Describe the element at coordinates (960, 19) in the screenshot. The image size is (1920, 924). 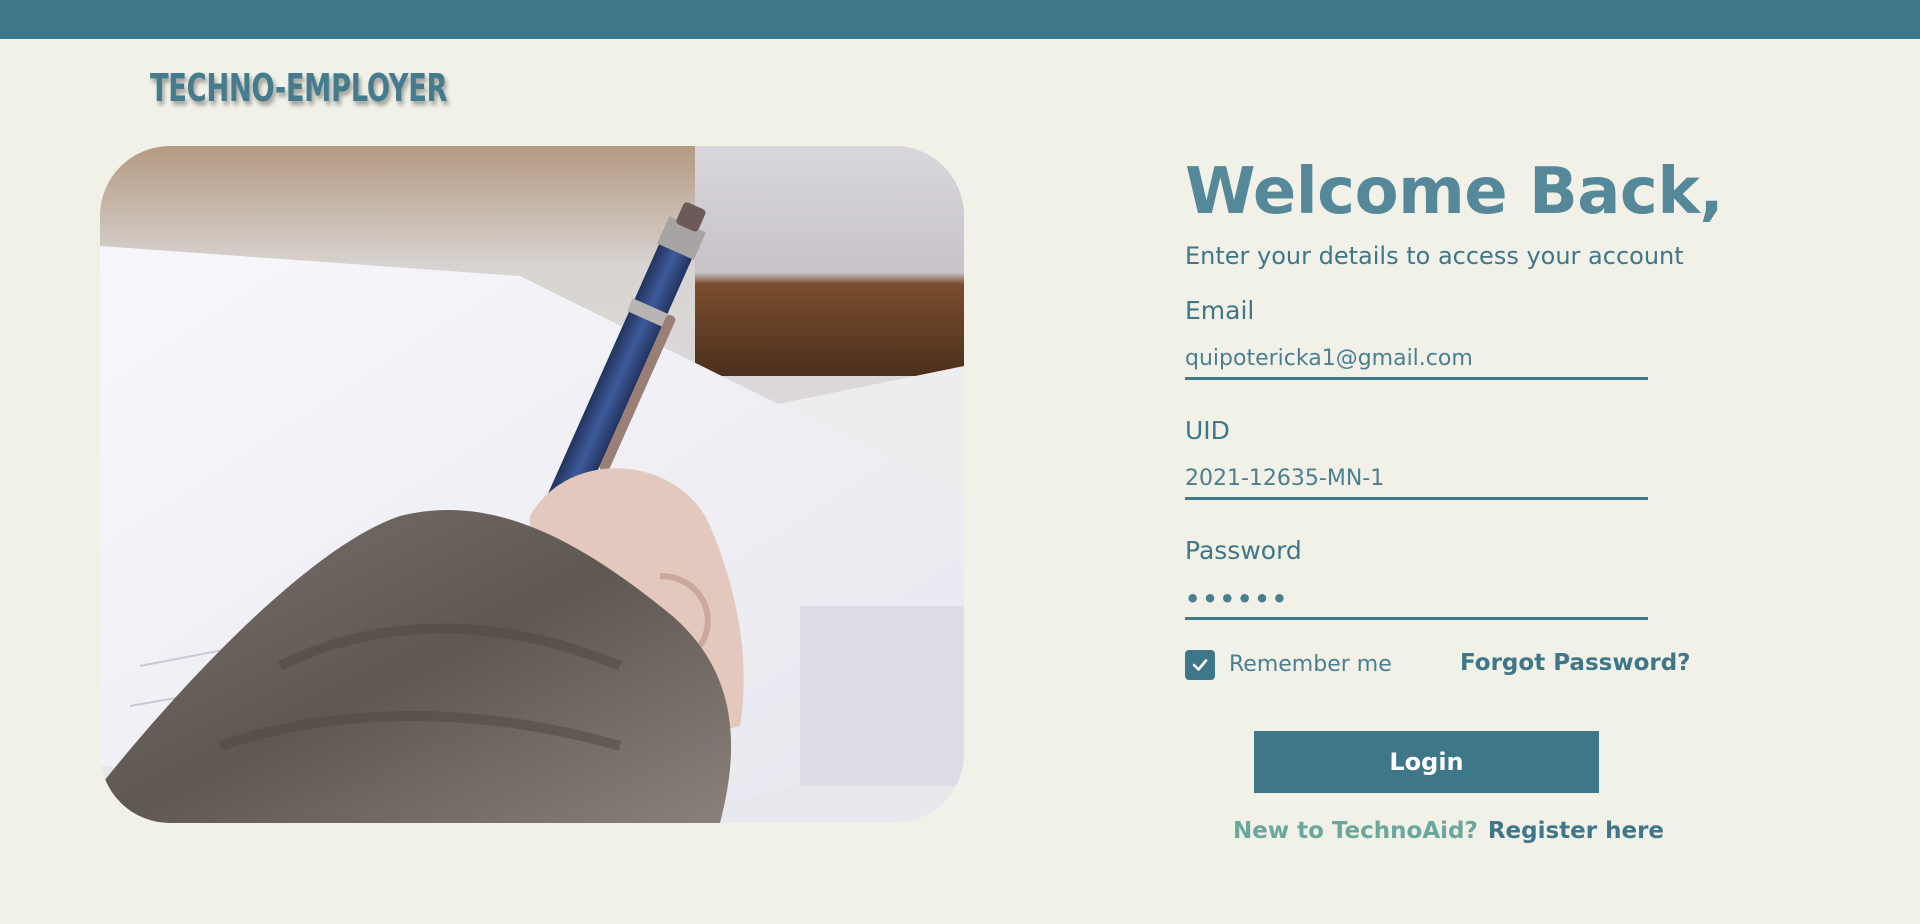
I see `top-bar` at that location.